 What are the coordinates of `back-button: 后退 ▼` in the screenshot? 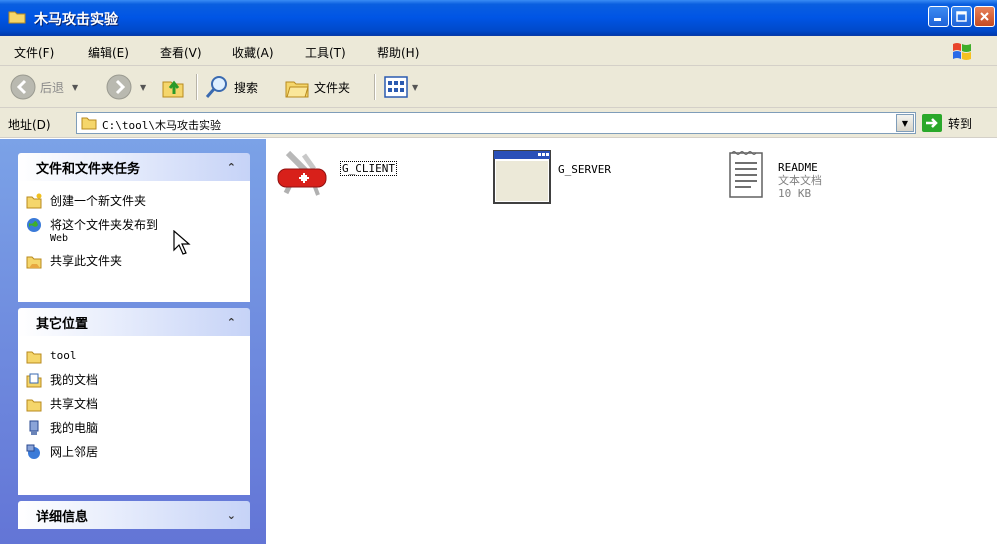 It's located at (44, 87).